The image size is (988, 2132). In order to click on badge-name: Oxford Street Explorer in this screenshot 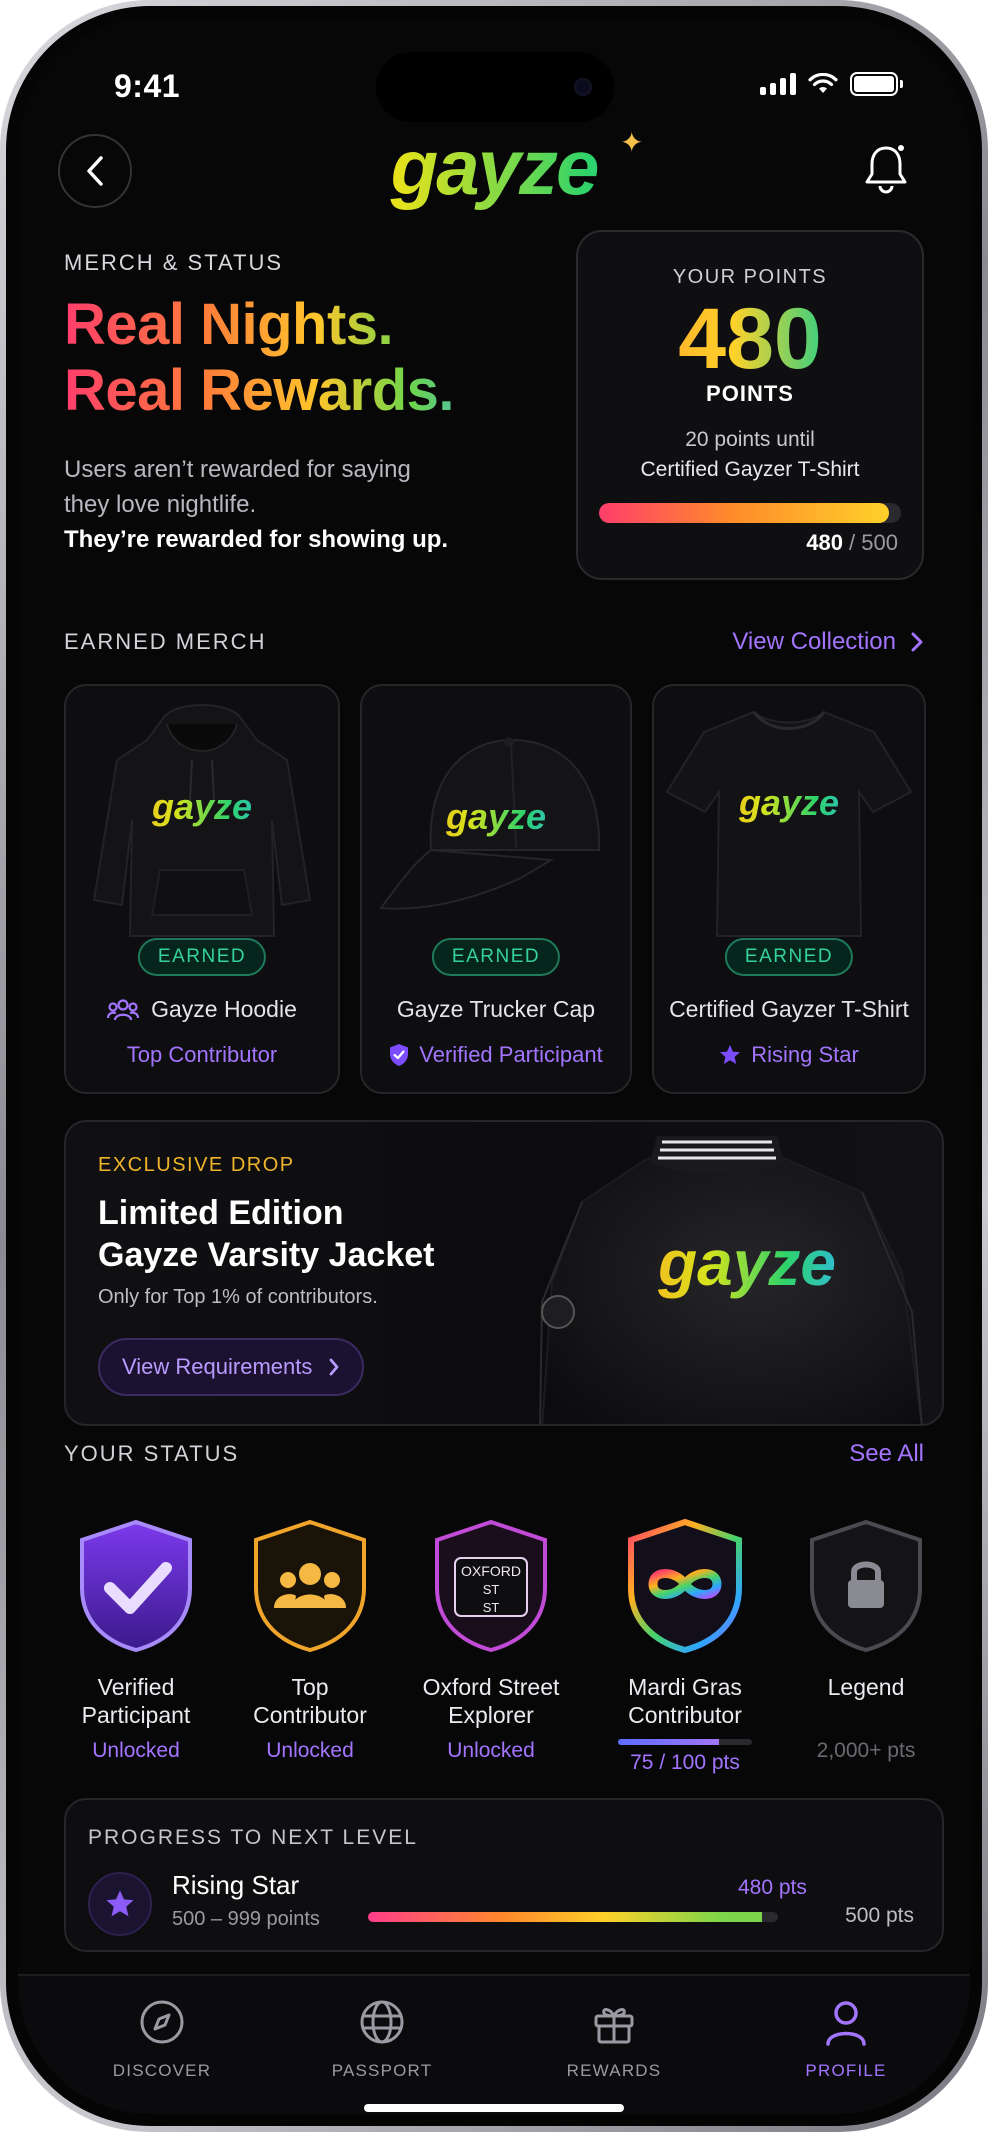, I will do `click(491, 1701)`.